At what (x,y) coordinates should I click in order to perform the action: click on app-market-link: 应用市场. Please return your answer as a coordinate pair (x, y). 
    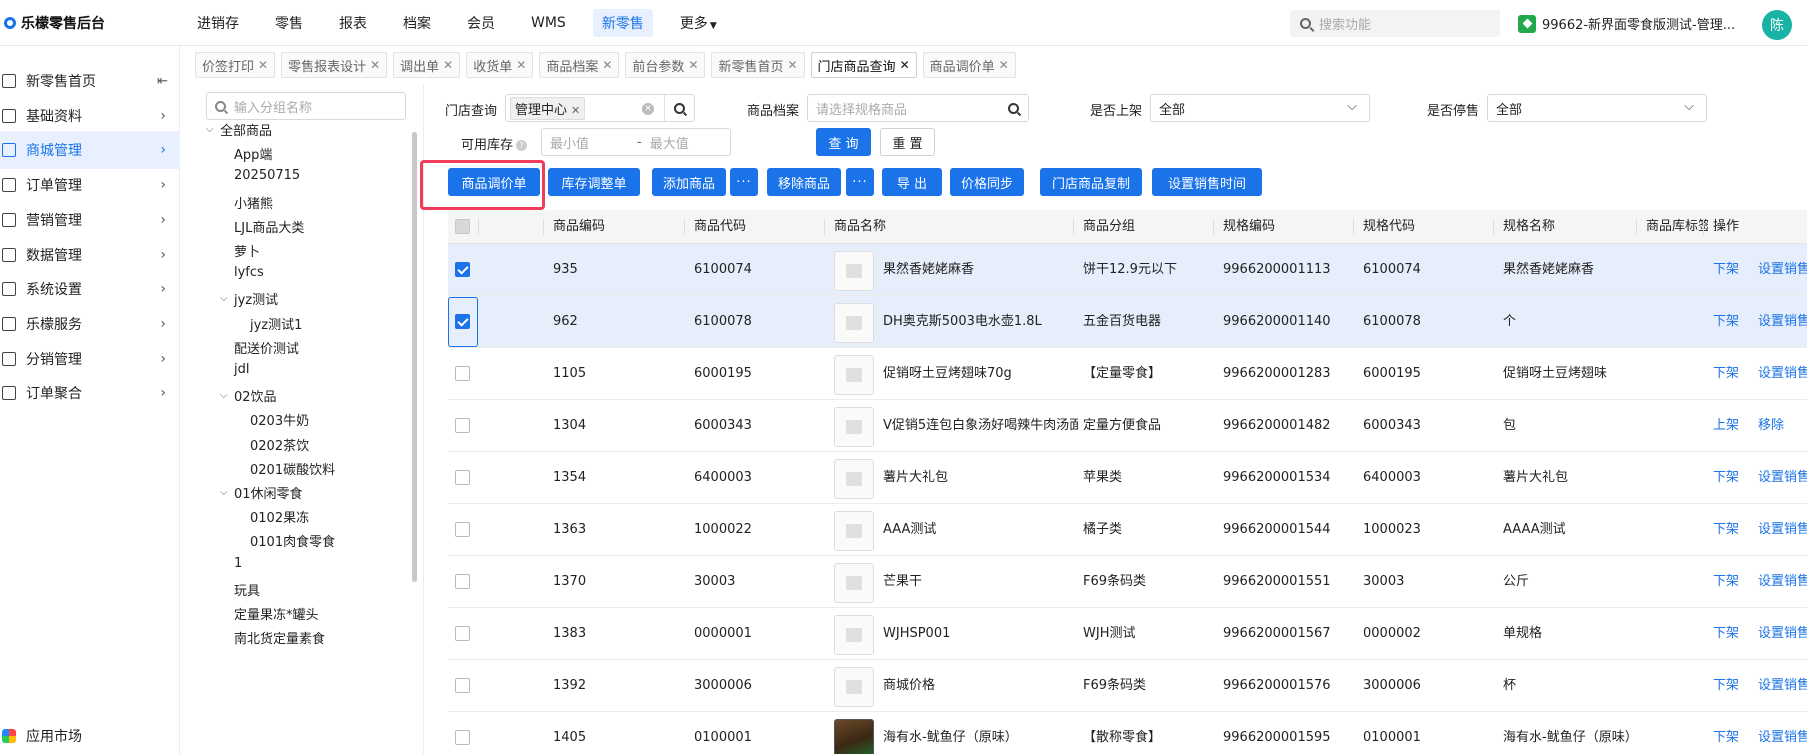
    Looking at the image, I should click on (41, 736).